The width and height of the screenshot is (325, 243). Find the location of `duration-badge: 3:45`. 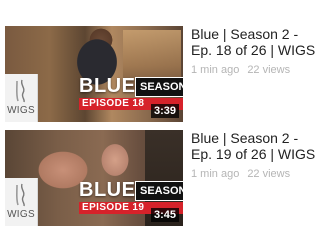

duration-badge: 3:45 is located at coordinates (164, 215).